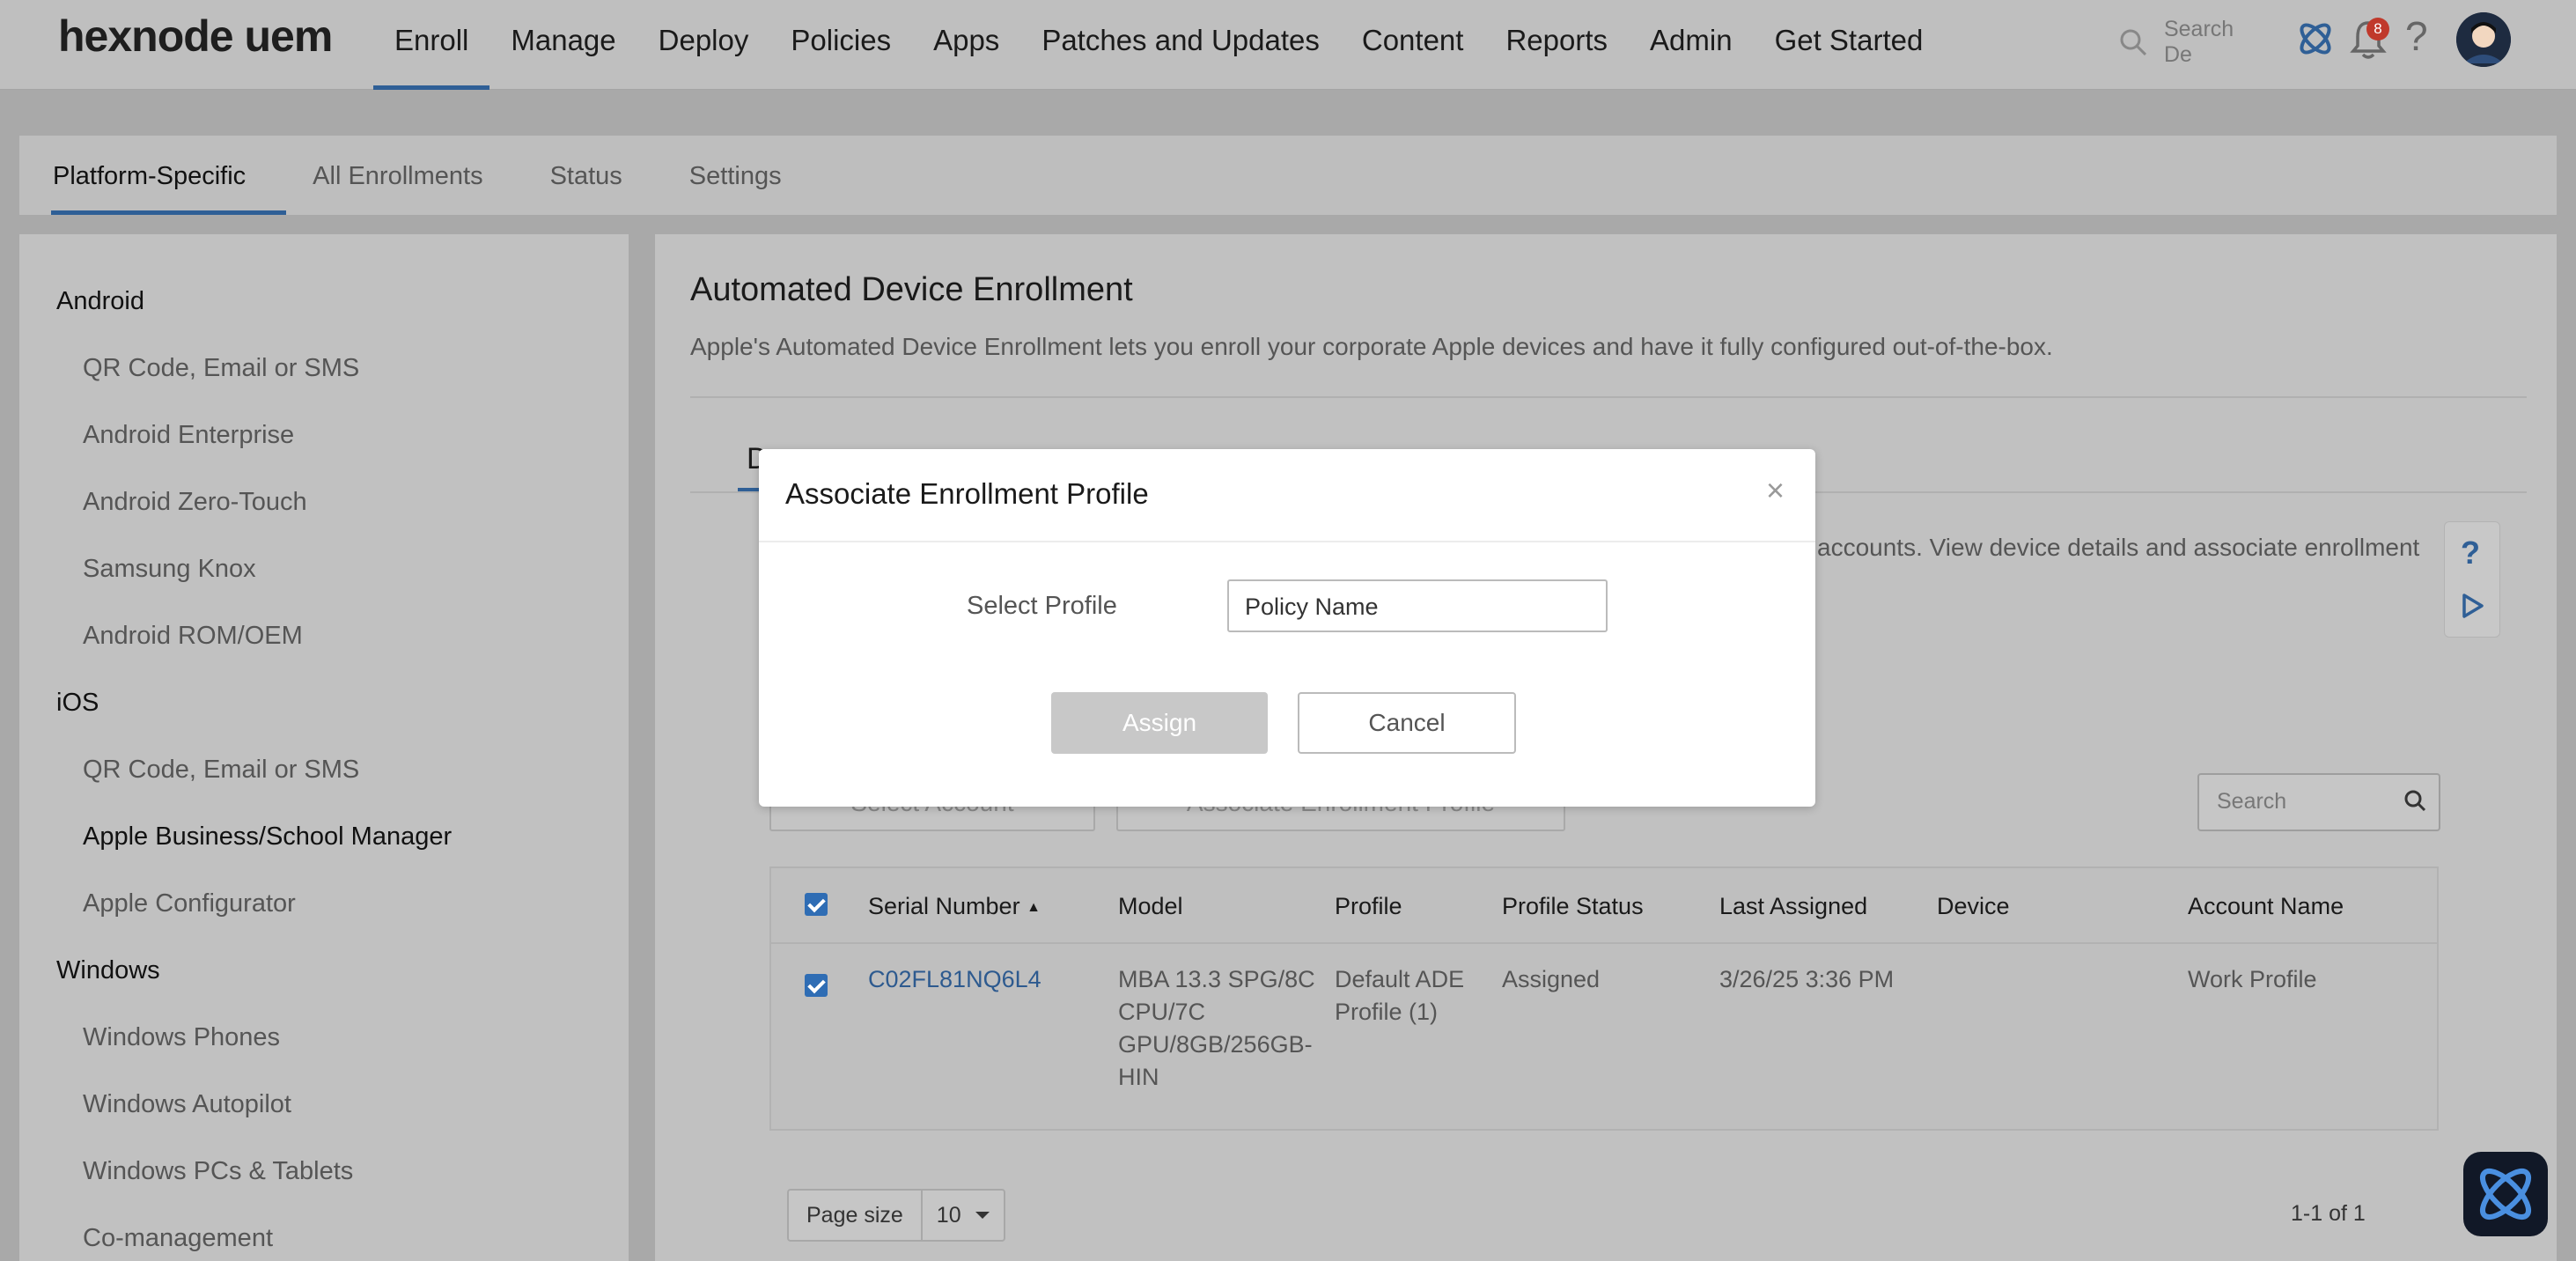  What do you see at coordinates (966, 45) in the screenshot?
I see `nav-apps: Apps` at bounding box center [966, 45].